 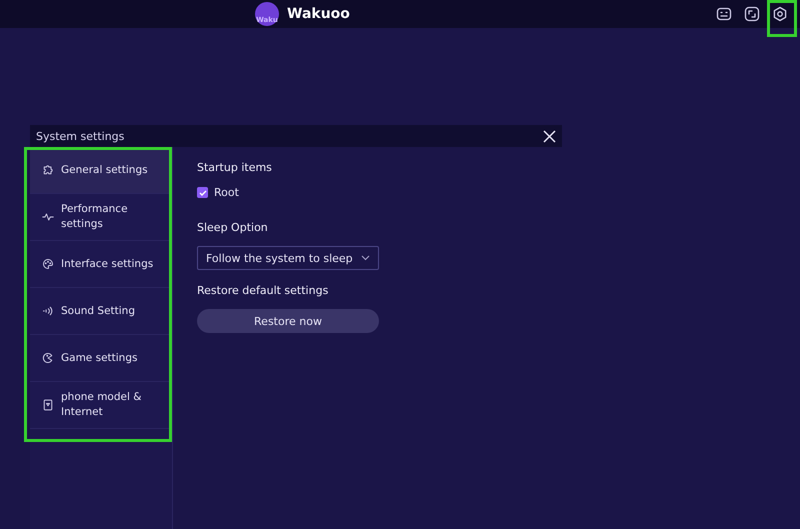 What do you see at coordinates (48, 217) in the screenshot?
I see `pulse-icon` at bounding box center [48, 217].